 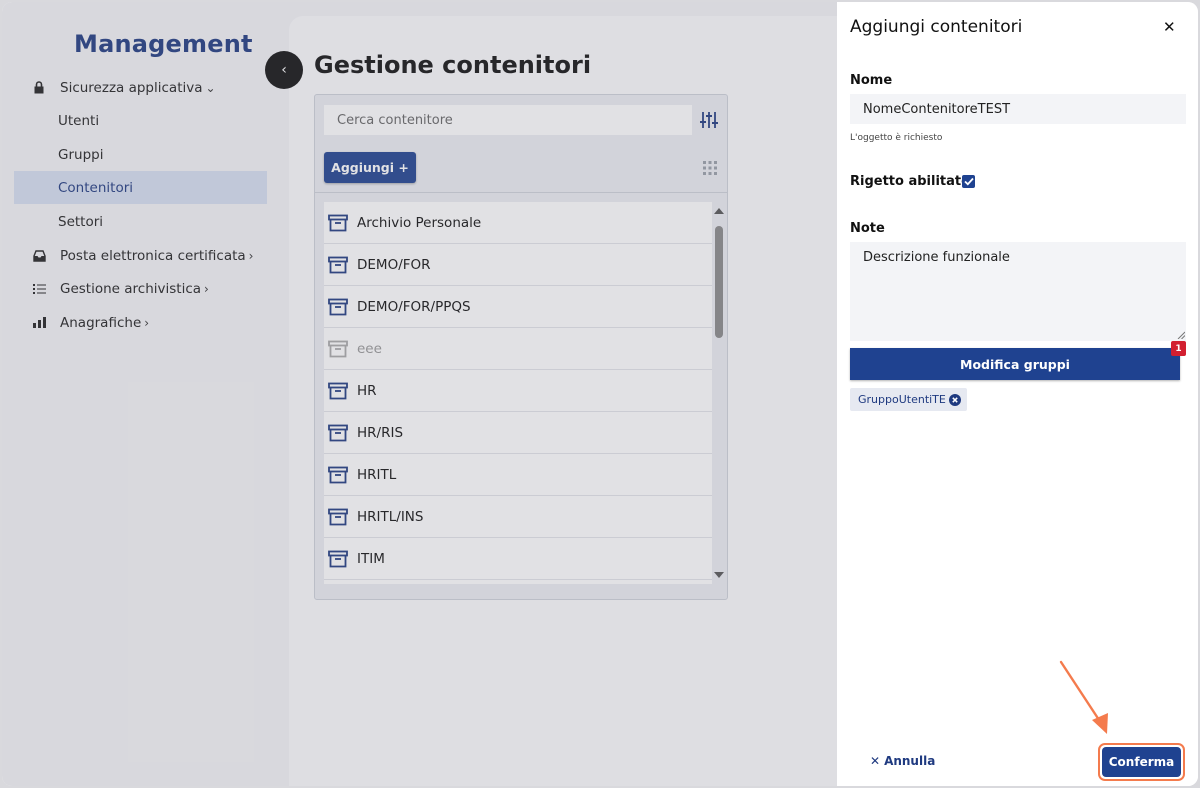 What do you see at coordinates (1015, 364) in the screenshot?
I see `edit-groups-button: Modifica gruppi` at bounding box center [1015, 364].